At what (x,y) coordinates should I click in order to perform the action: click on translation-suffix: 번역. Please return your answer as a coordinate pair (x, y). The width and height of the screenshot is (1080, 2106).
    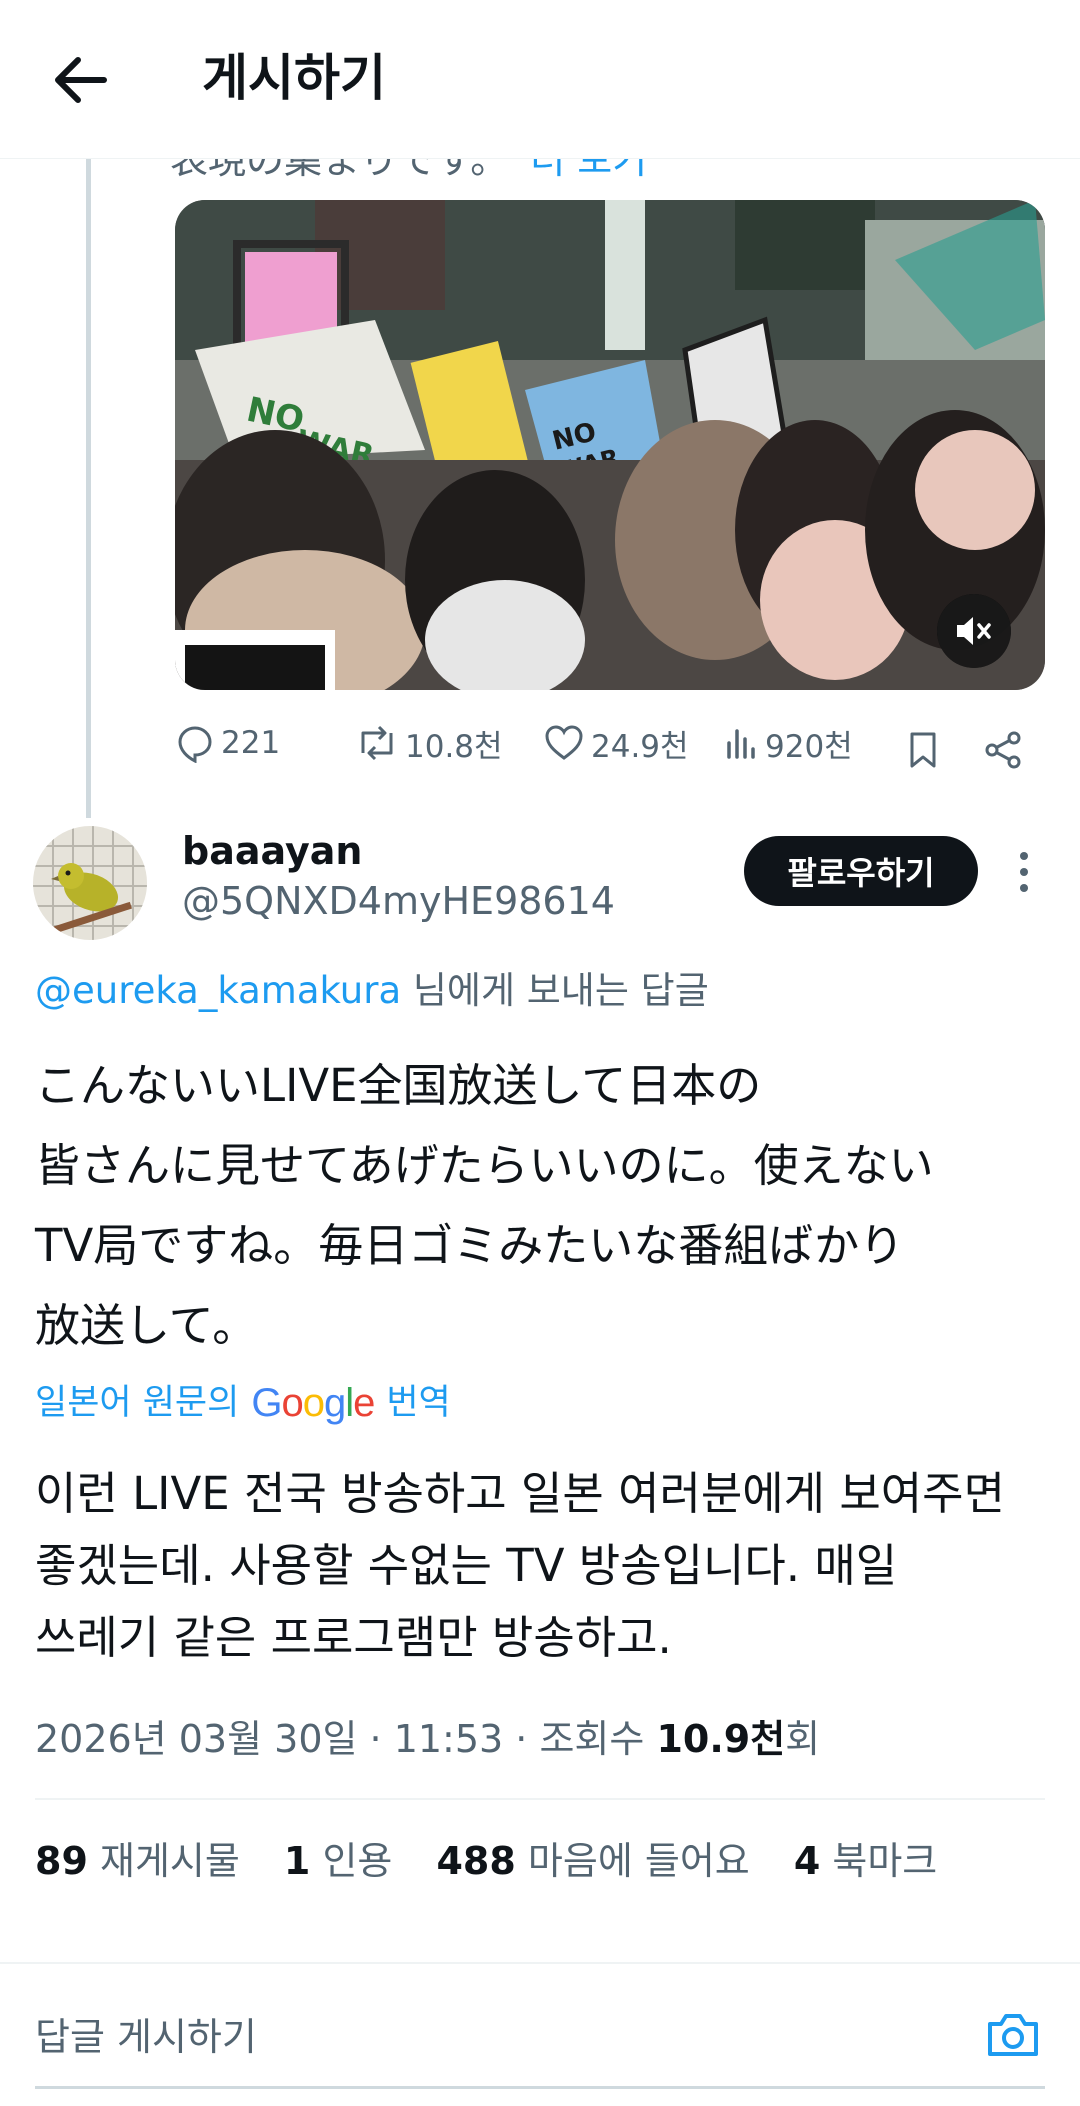
    Looking at the image, I should click on (418, 1403).